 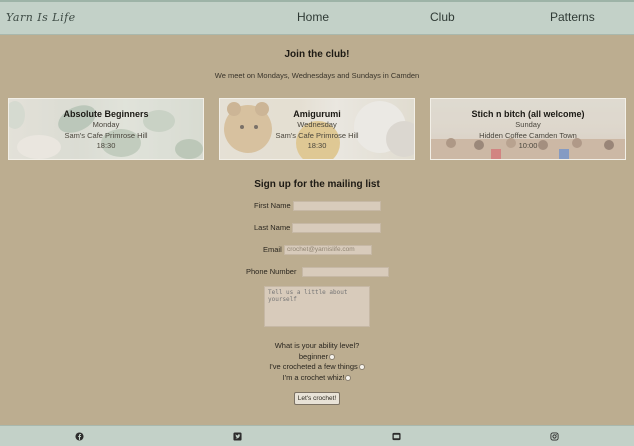 I want to click on join-title: Join the club!, so click(x=317, y=54).